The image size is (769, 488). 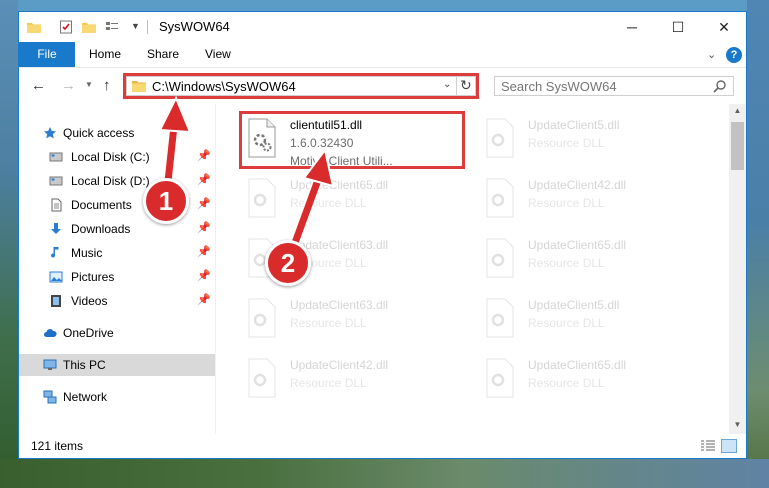 What do you see at coordinates (729, 446) in the screenshot?
I see `large-icons-view-icon` at bounding box center [729, 446].